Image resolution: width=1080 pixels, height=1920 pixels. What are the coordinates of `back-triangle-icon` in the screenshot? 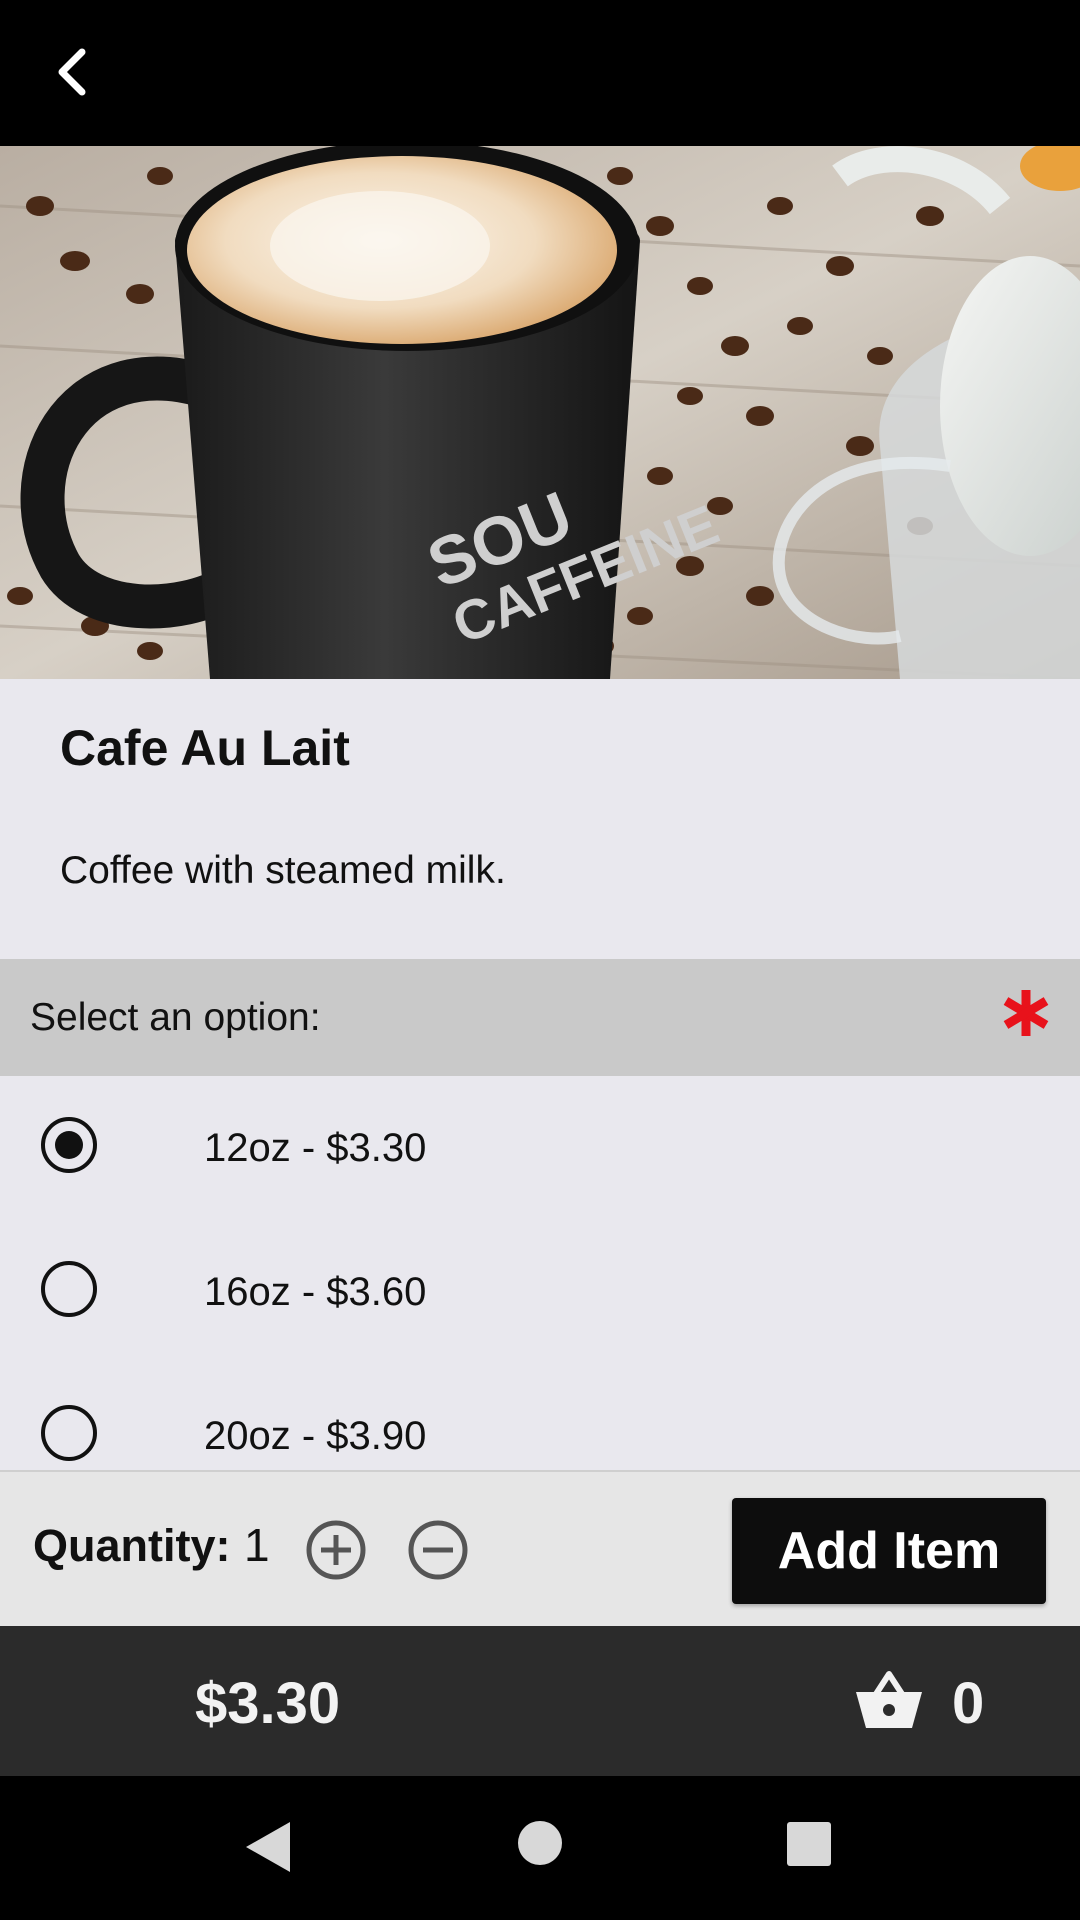 It's located at (268, 1847).